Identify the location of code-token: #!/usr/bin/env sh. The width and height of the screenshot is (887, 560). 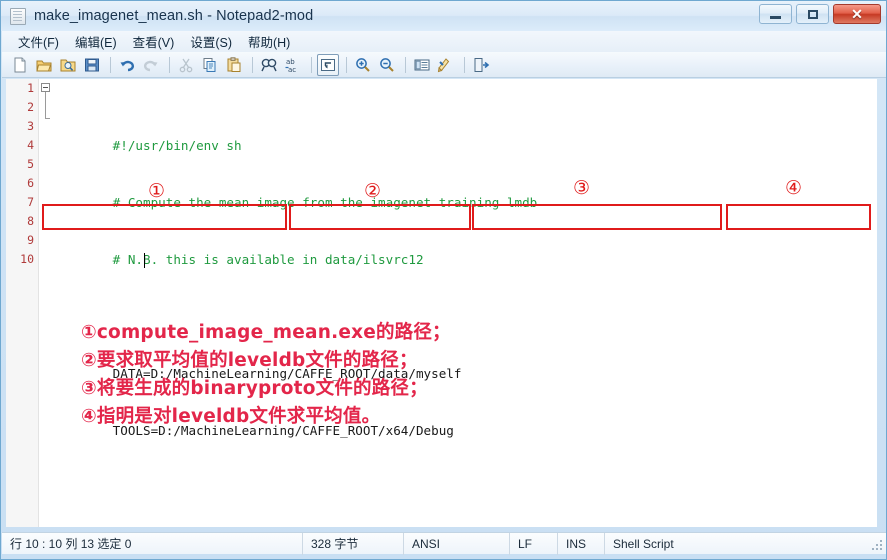
(177, 145).